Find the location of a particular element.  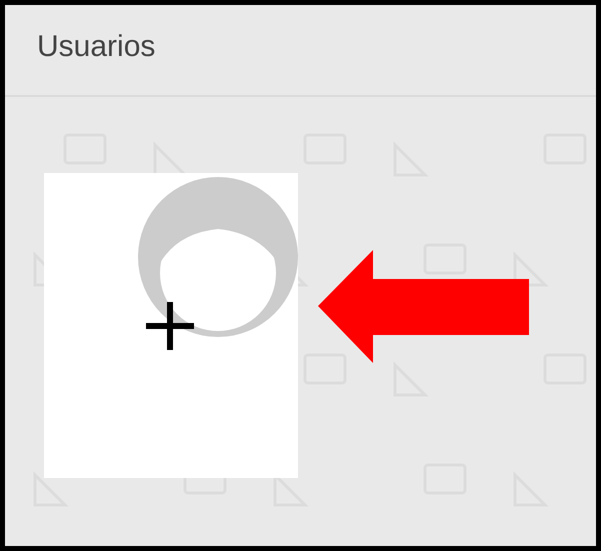

plus-icon is located at coordinates (170, 326).